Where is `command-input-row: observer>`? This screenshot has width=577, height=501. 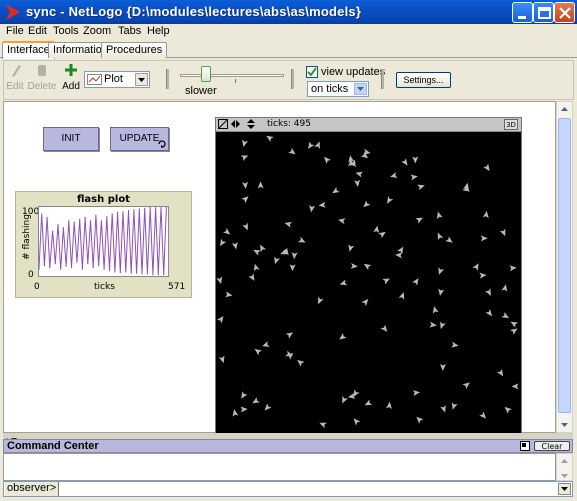 command-input-row: observer> is located at coordinates (288, 489).